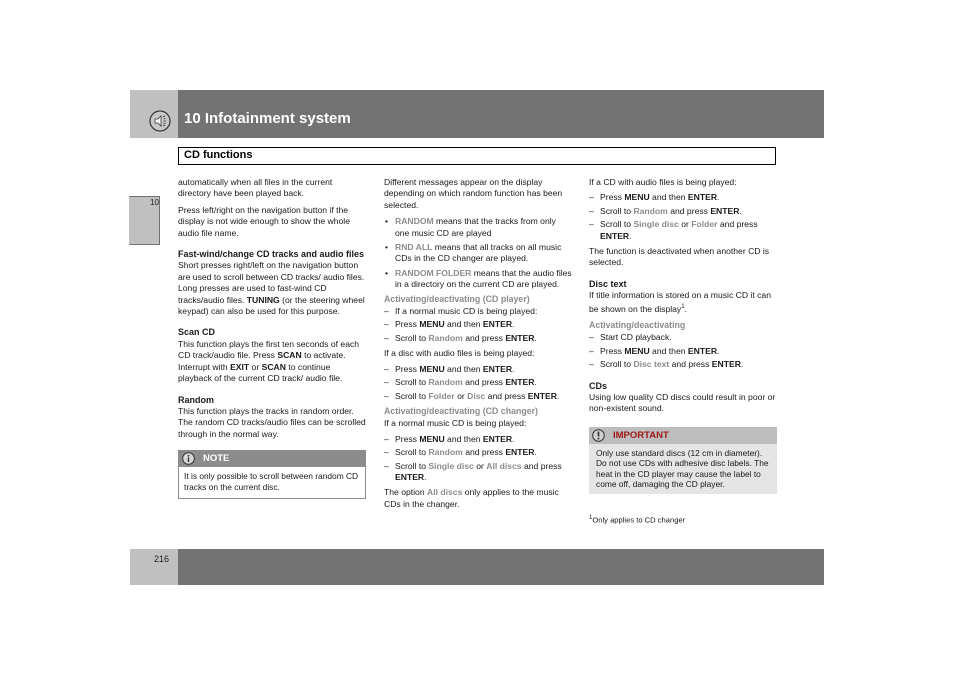 The width and height of the screenshot is (954, 675). Describe the element at coordinates (637, 324) in the screenshot. I see `subheading-disc-text-activate: Activating/deactivating` at that location.